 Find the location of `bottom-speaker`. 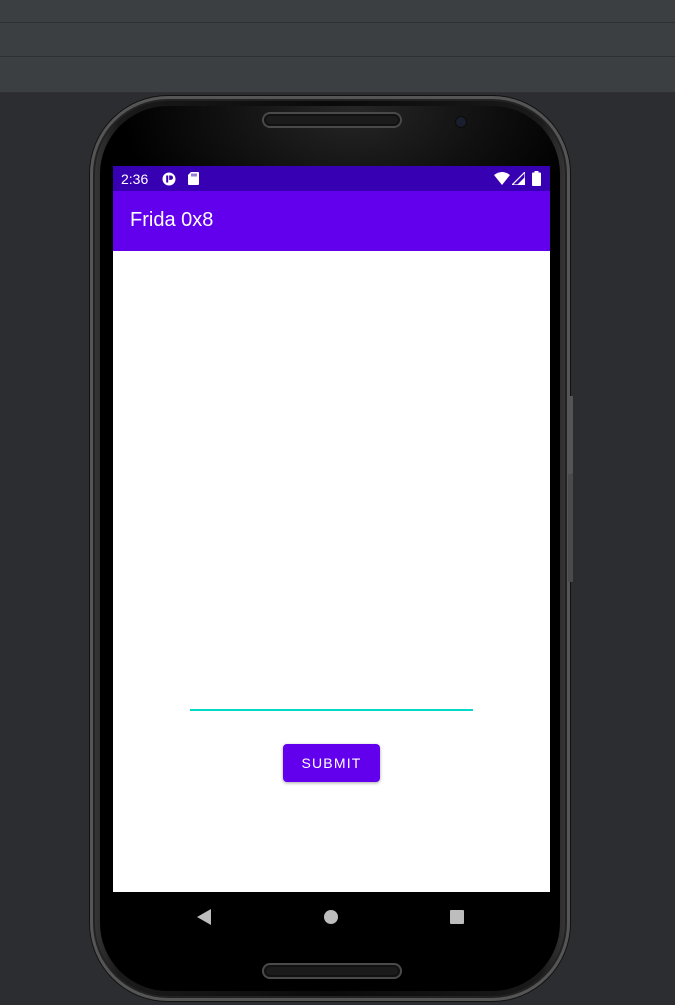

bottom-speaker is located at coordinates (332, 971).